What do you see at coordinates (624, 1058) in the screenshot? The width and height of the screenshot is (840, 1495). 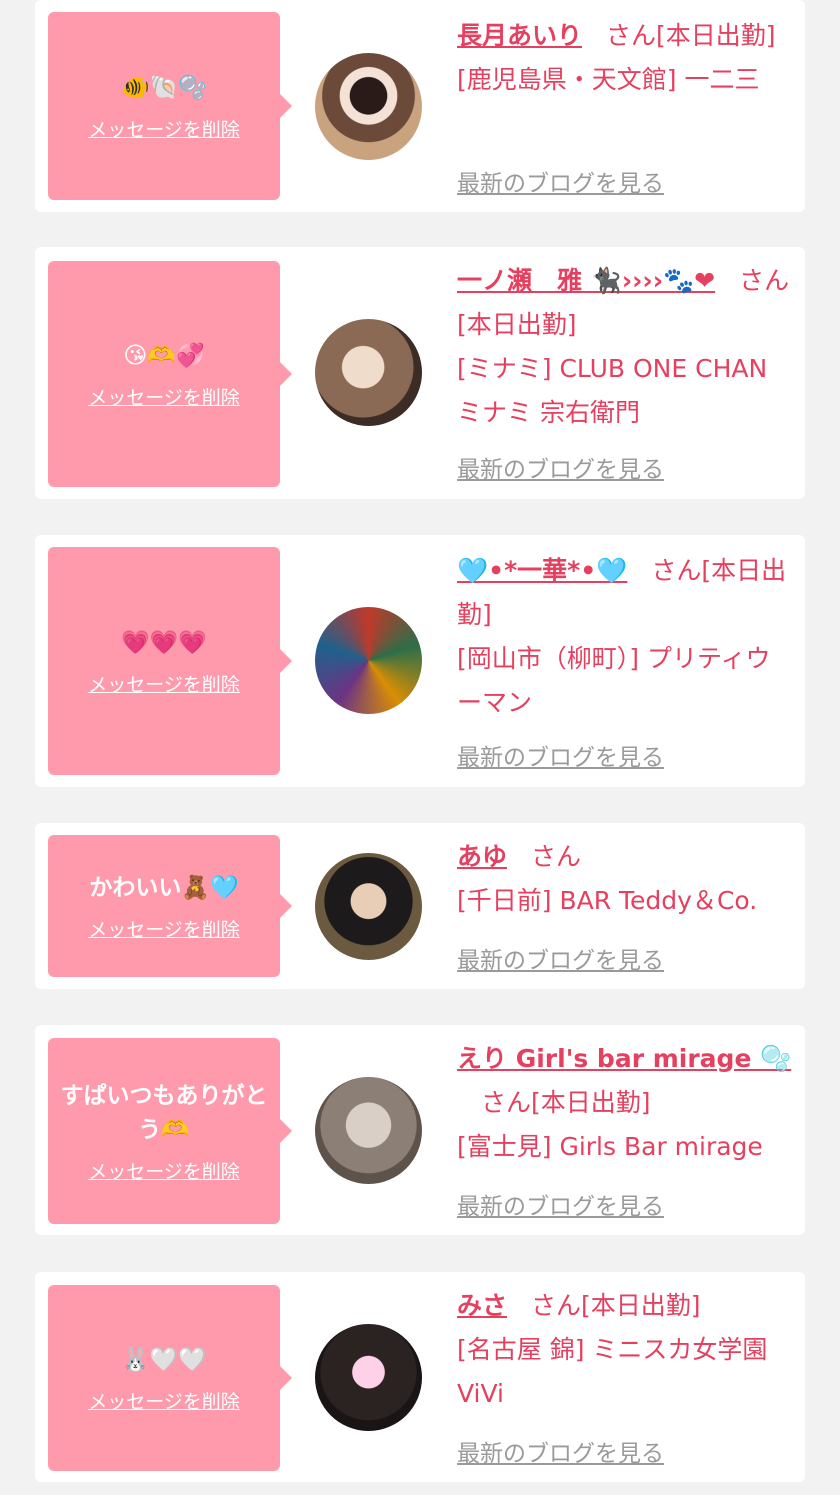 I see `profile-name-link: えり Girl's bar mirage 🫧` at bounding box center [624, 1058].